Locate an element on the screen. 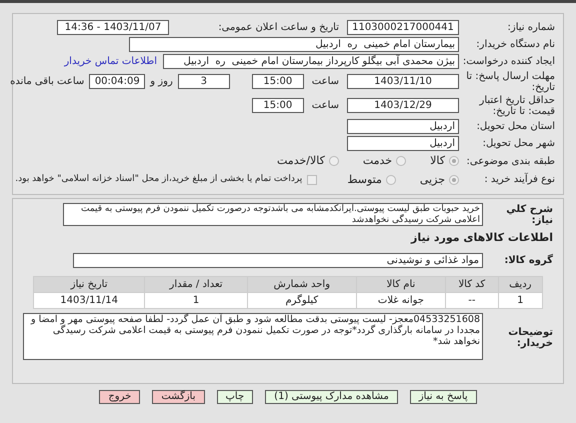  field-value: 1403/11/10 is located at coordinates (403, 81).